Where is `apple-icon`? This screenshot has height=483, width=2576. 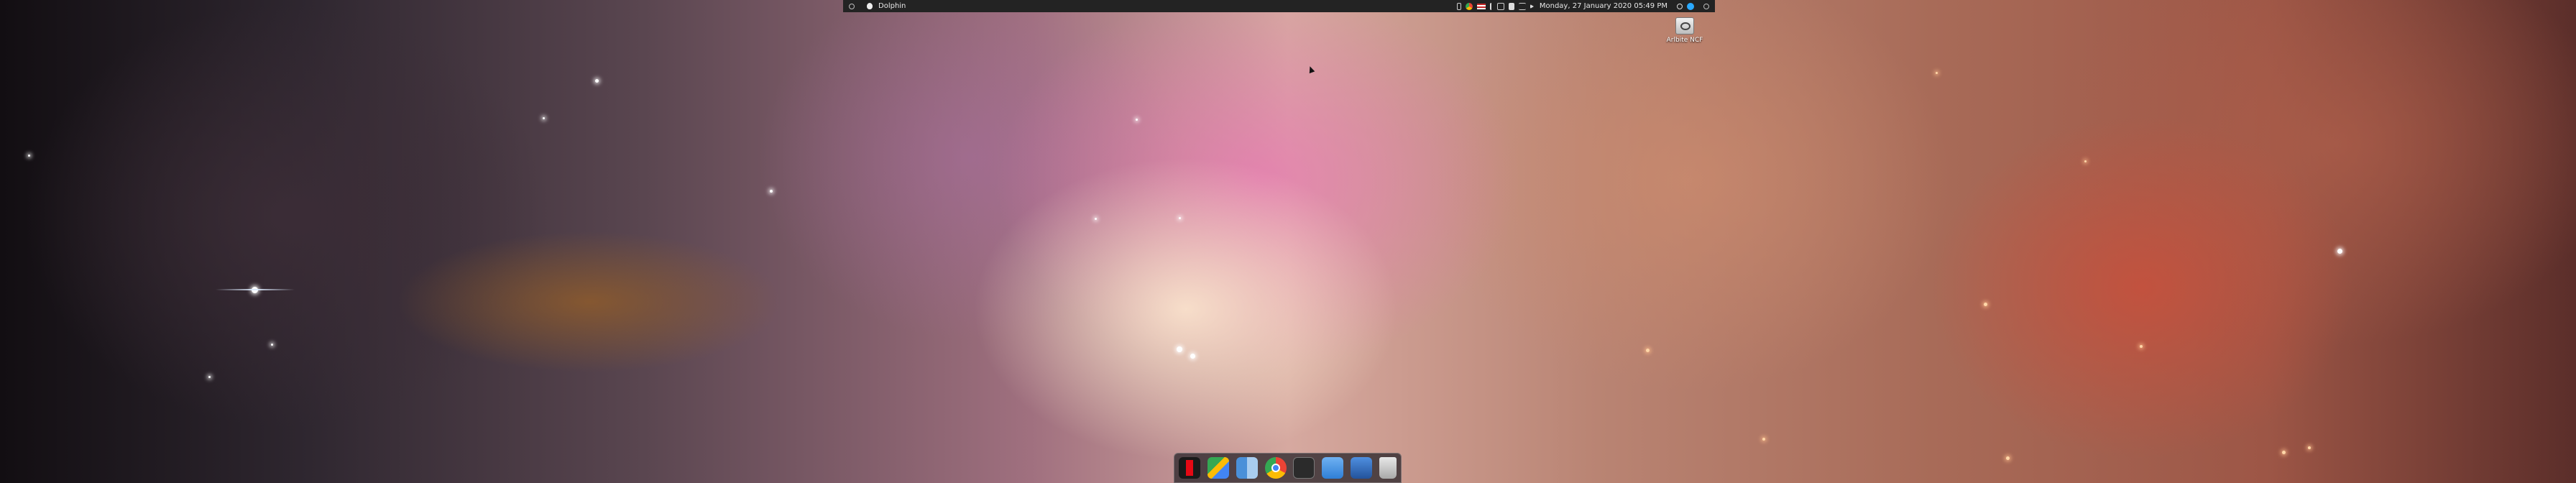
apple-icon is located at coordinates (870, 6).